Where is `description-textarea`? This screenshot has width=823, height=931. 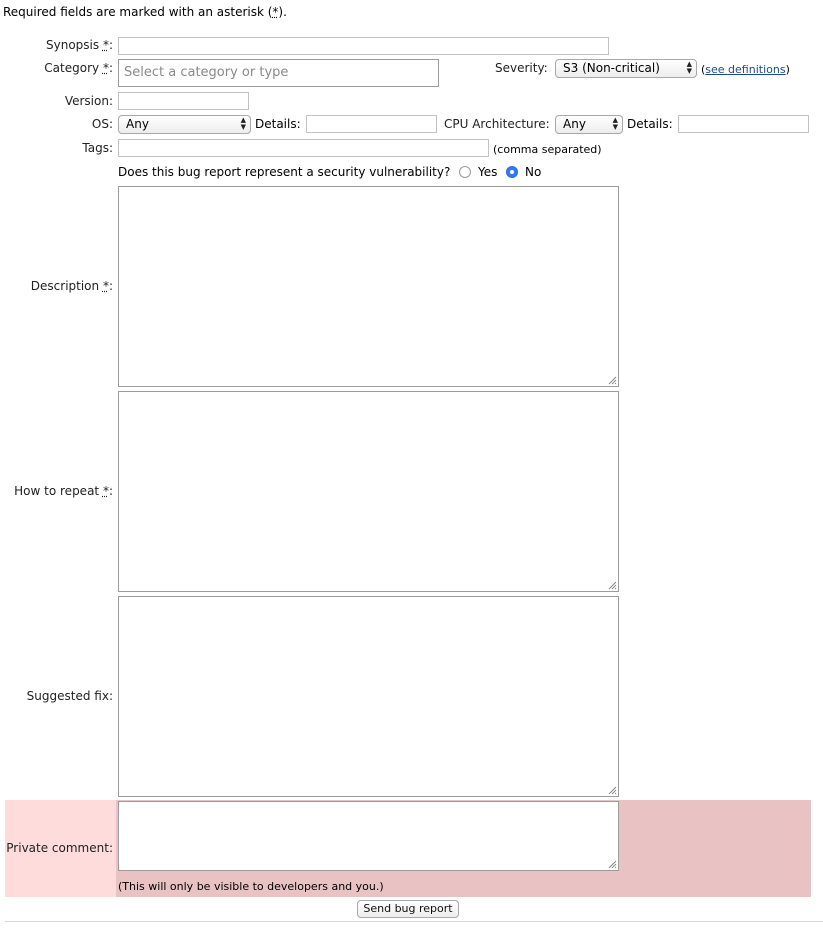
description-textarea is located at coordinates (368, 286).